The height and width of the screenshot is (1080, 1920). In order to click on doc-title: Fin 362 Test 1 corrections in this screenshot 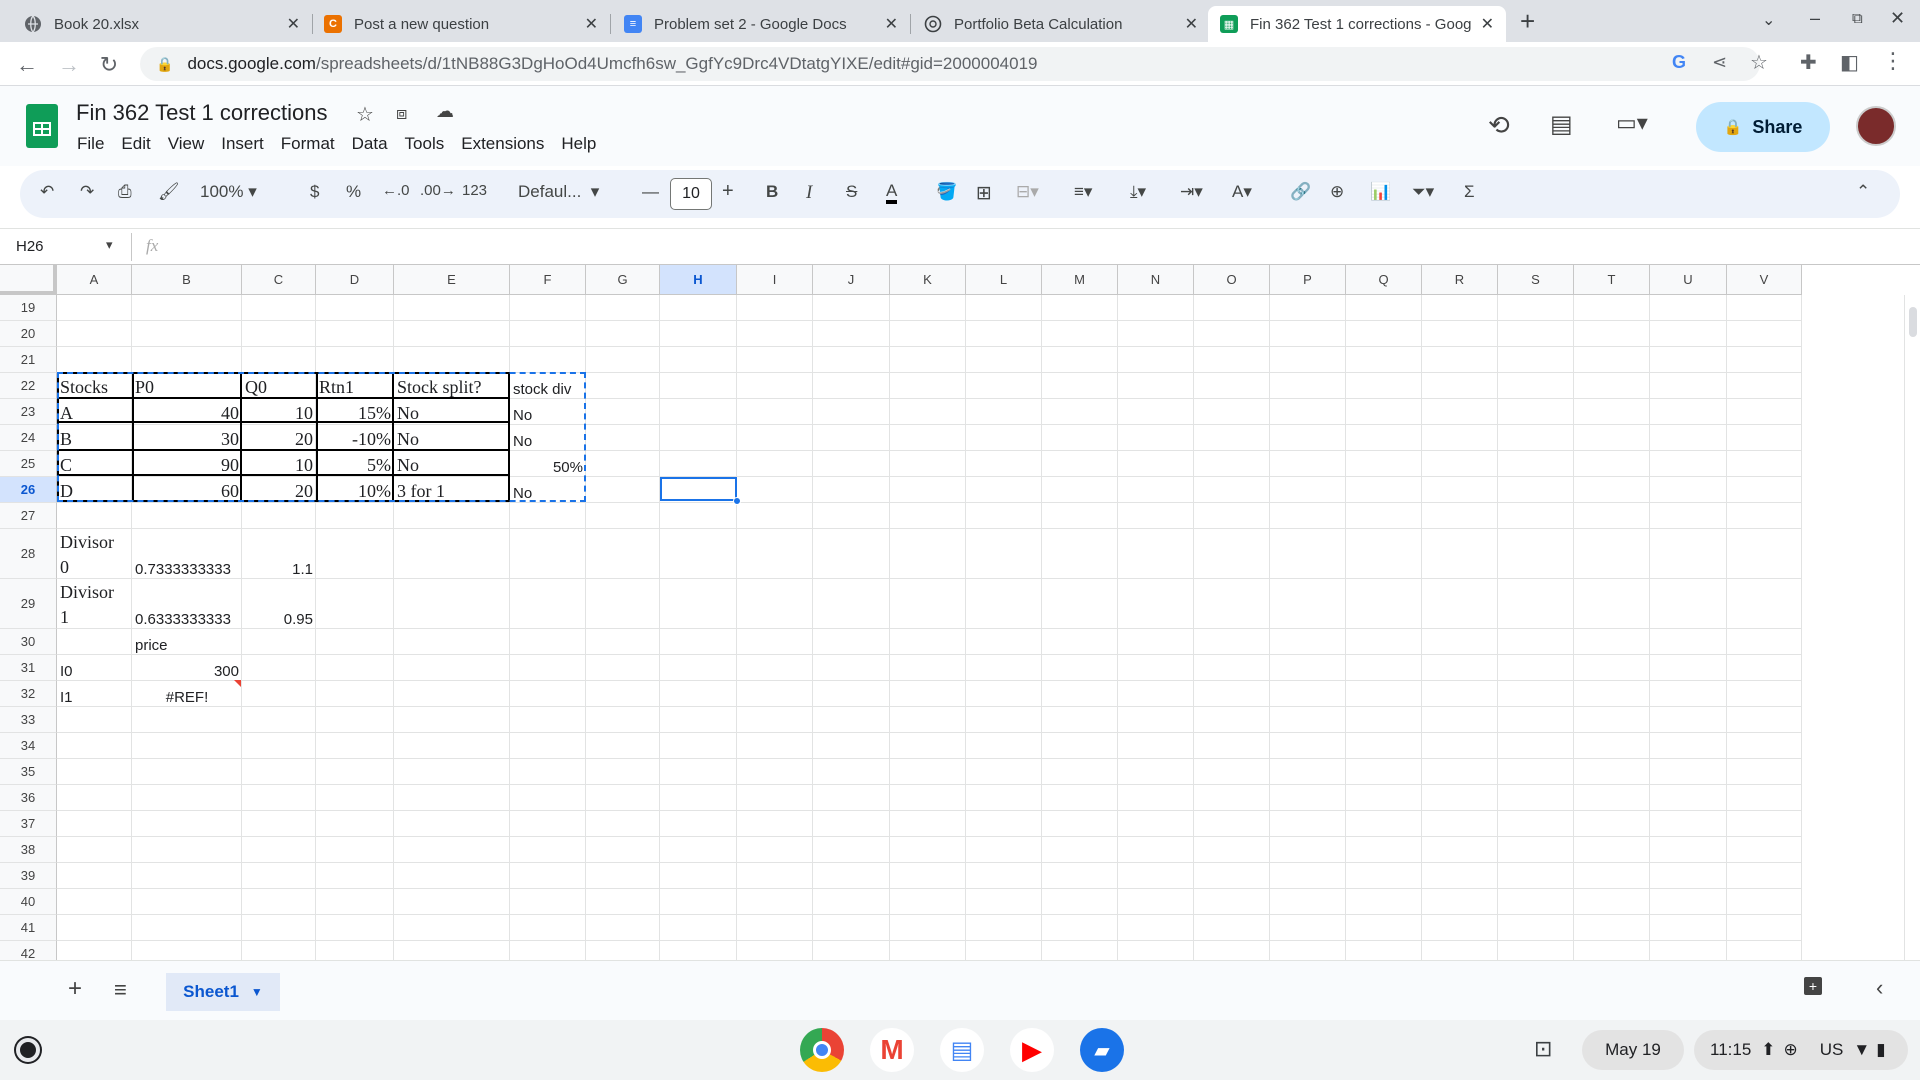, I will do `click(202, 113)`.